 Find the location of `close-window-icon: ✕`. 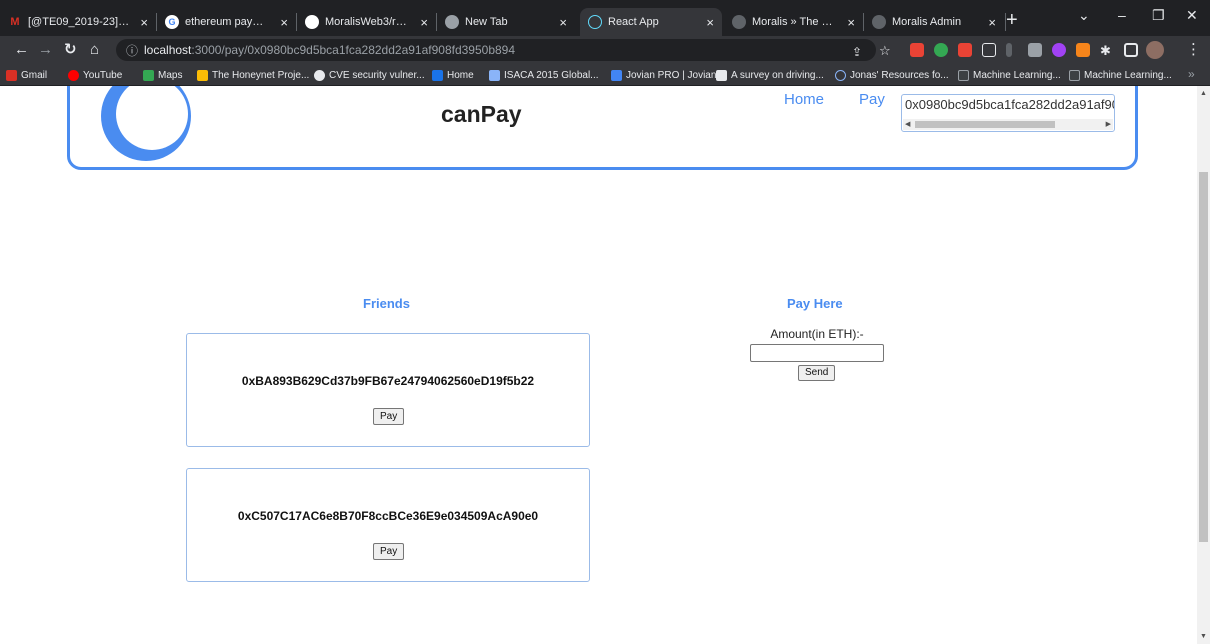

close-window-icon: ✕ is located at coordinates (1192, 15).